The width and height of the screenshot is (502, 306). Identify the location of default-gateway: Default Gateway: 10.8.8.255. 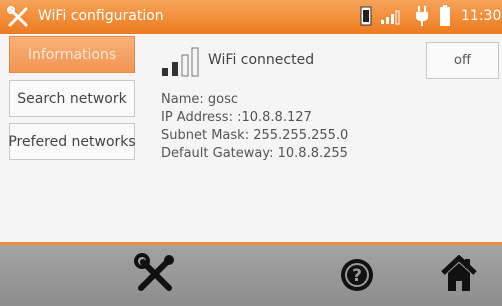
(254, 153).